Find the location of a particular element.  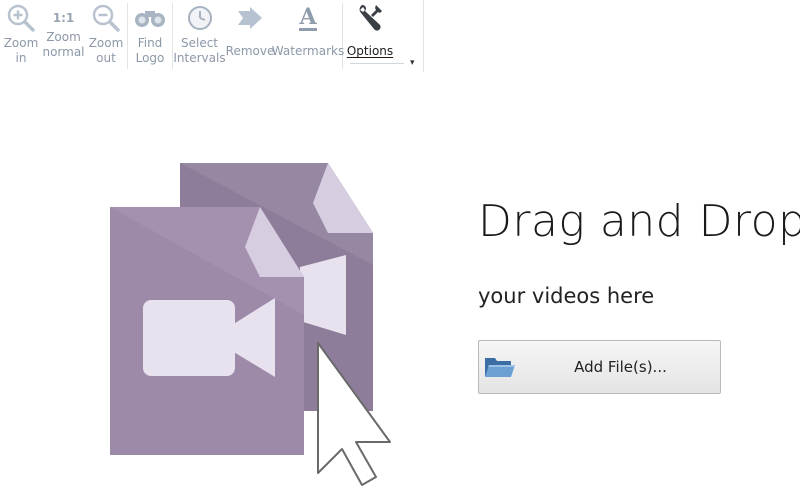

find-logo-label: Find Logo is located at coordinates (150, 50).